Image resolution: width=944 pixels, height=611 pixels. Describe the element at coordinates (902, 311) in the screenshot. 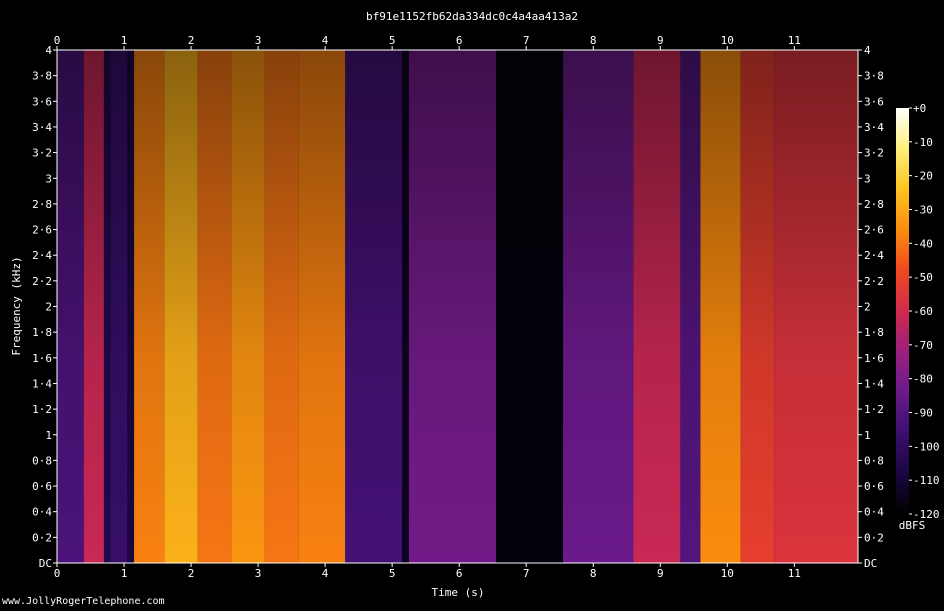

I see `colorbar-gradient` at that location.